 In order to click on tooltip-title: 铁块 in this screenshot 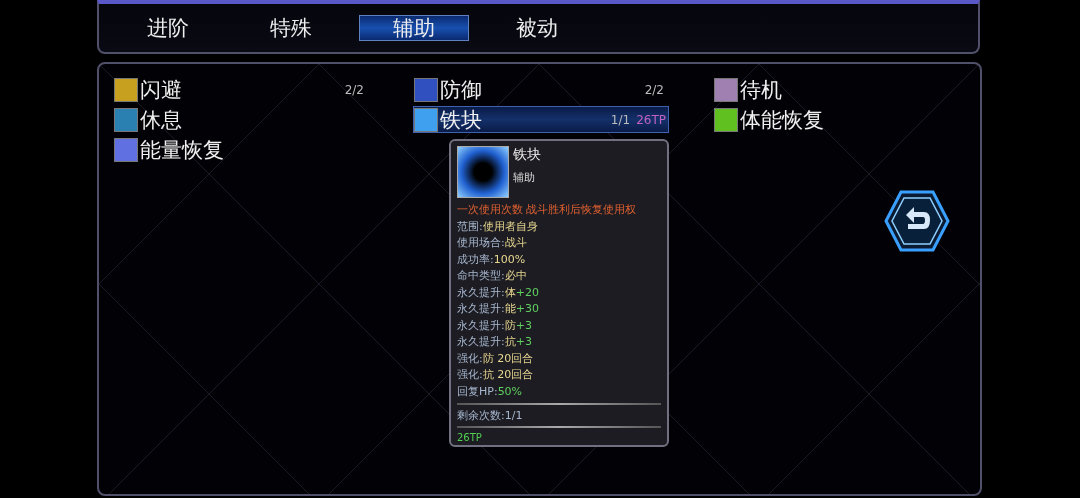, I will do `click(527, 155)`.